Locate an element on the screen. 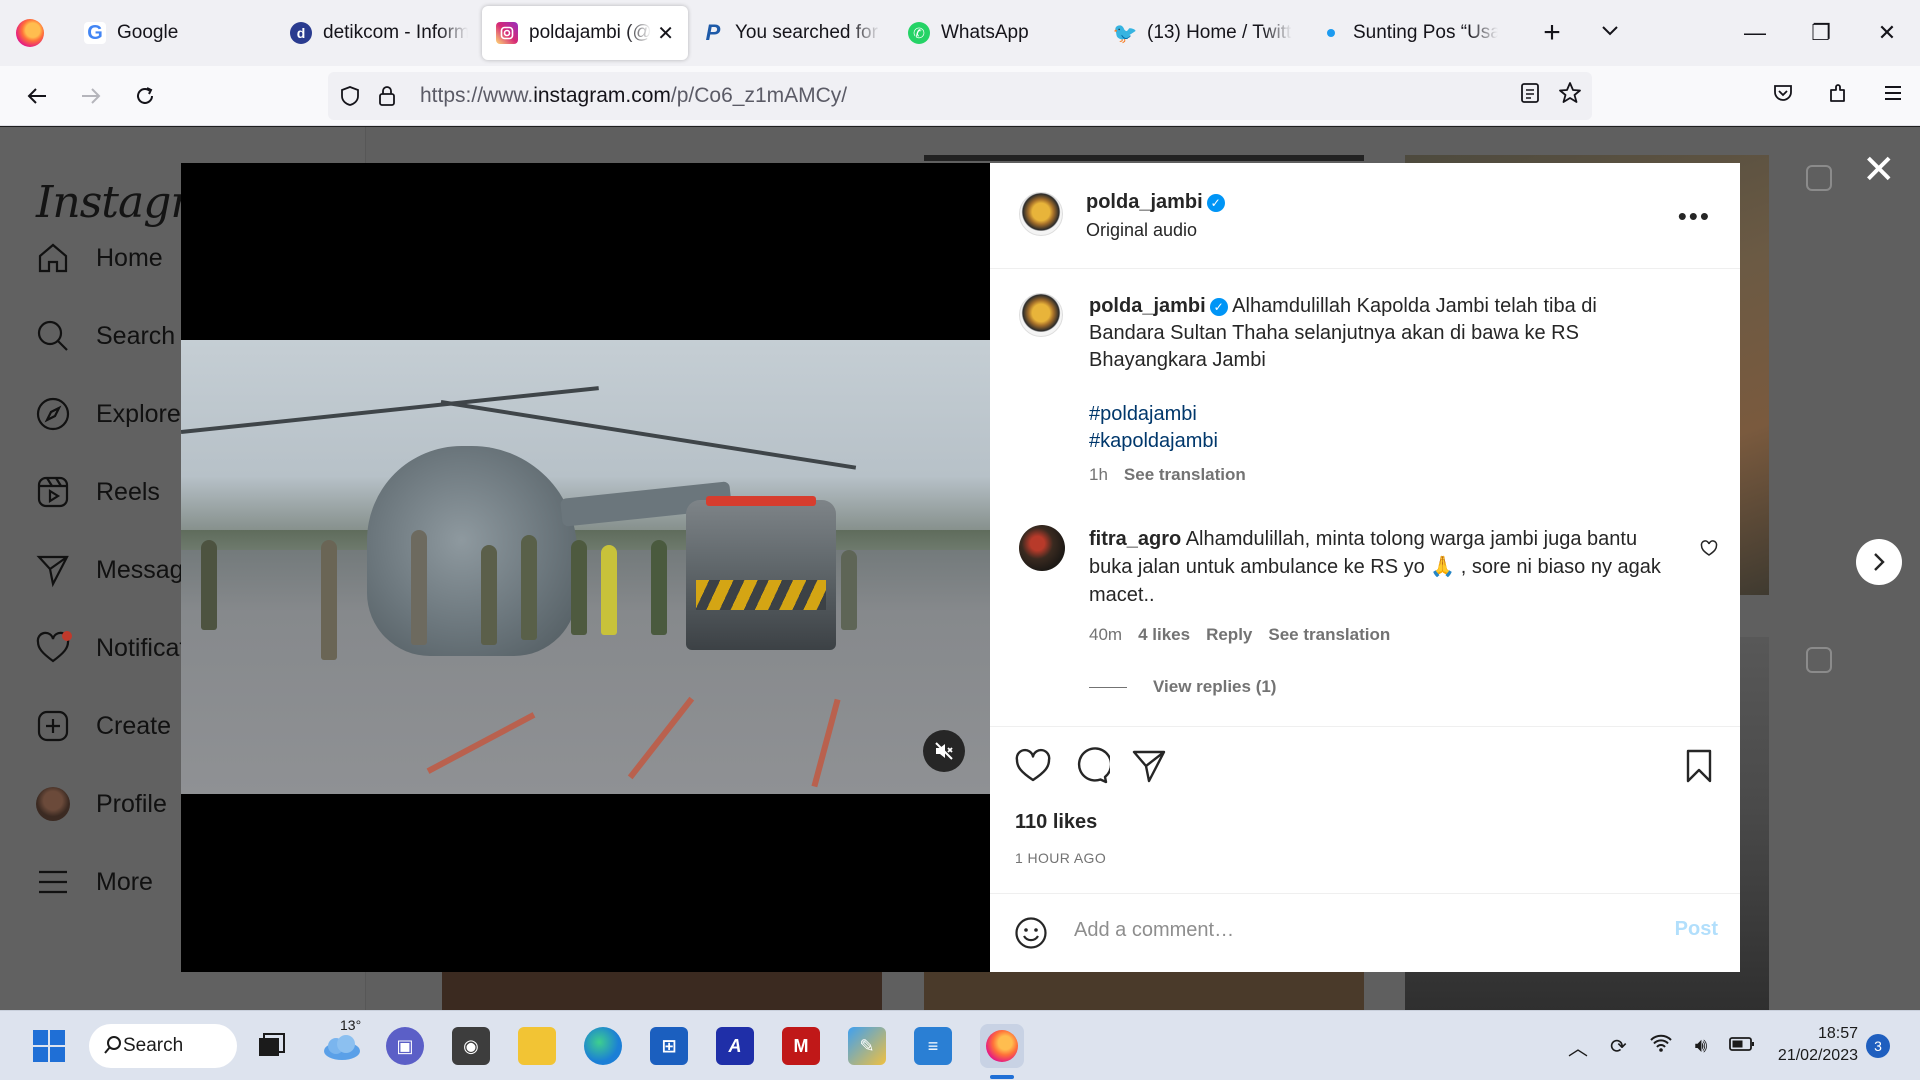 Image resolution: width=1920 pixels, height=1080 pixels. tab-instagram: poldajambi (@poldajambi) ✕ is located at coordinates (585, 33).